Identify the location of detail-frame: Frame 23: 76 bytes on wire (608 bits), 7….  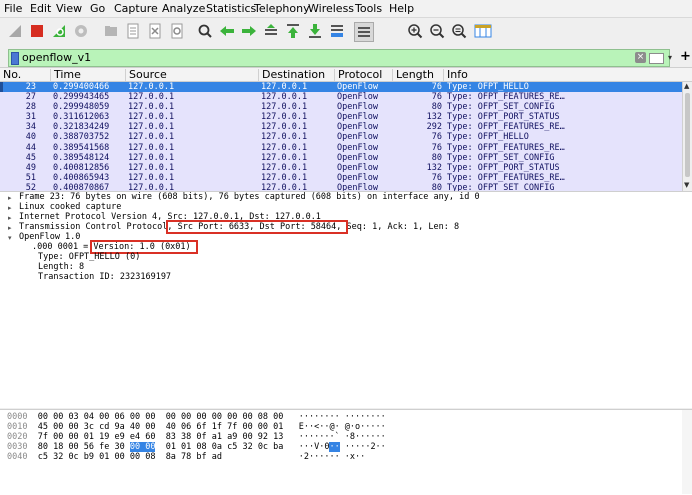
(249, 197).